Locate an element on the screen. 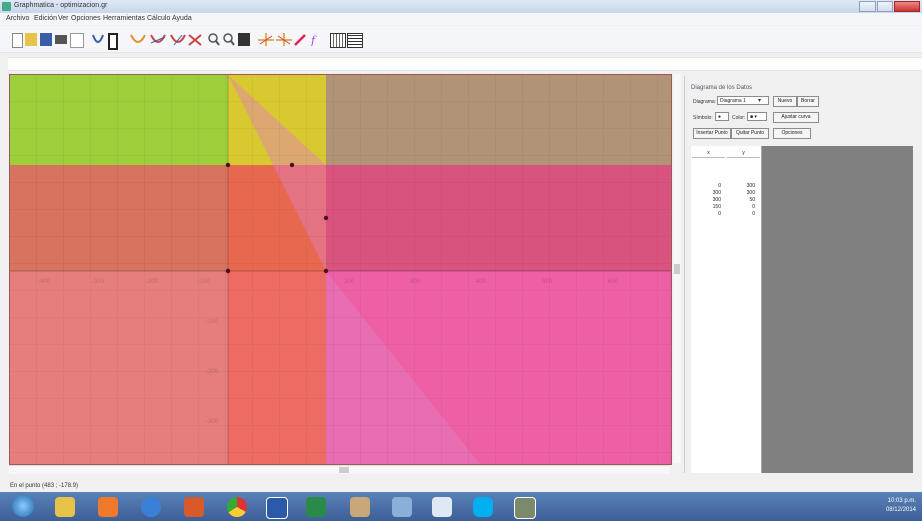 The width and height of the screenshot is (922, 521). diagram-select-value: Diagrama 1 is located at coordinates (733, 101).